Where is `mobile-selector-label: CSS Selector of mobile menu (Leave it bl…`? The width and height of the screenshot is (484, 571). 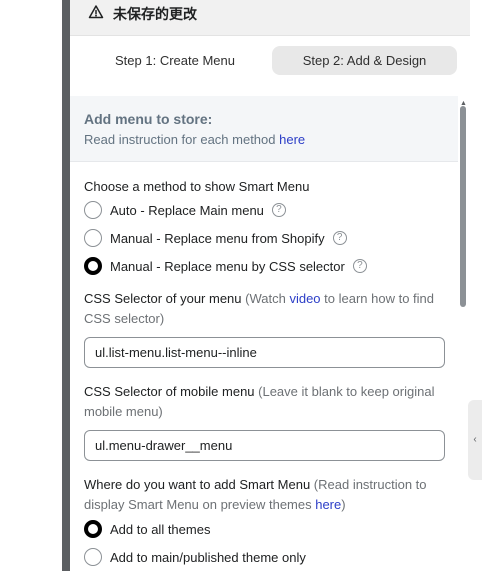 mobile-selector-label: CSS Selector of mobile menu (Leave it bl… is located at coordinates (259, 401).